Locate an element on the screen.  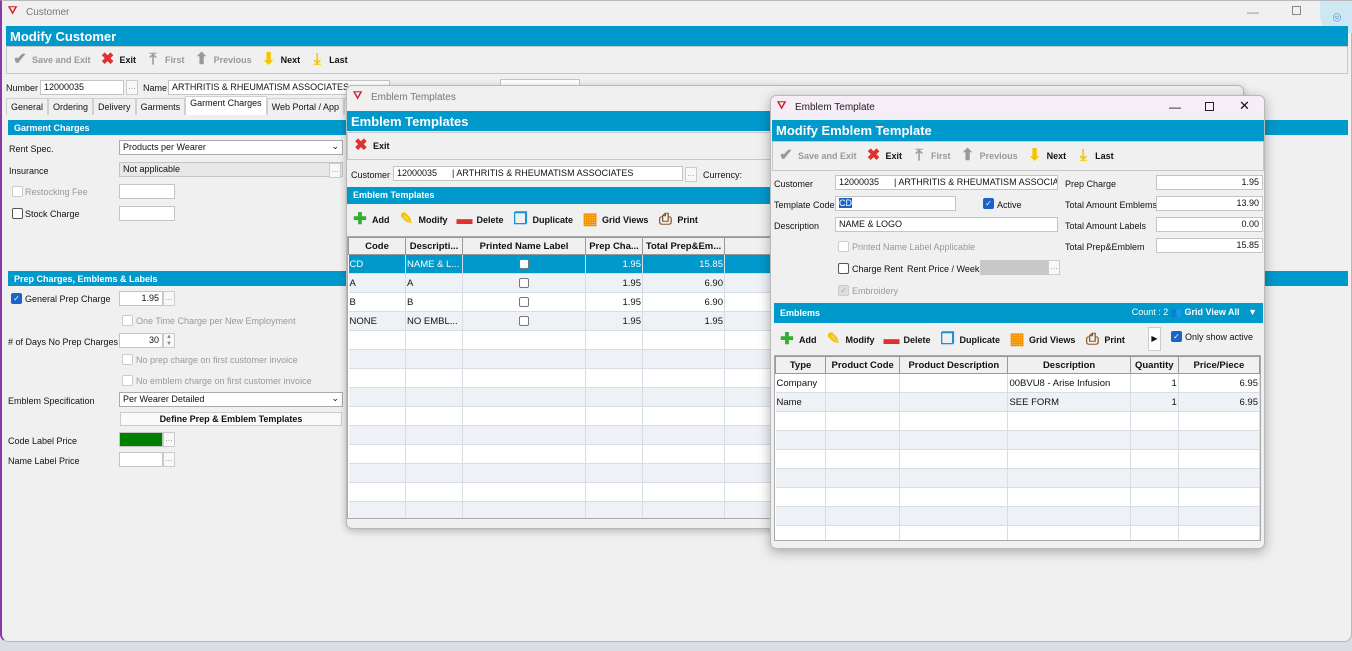
days-no-prep-stepper: 30 is located at coordinates (141, 340).